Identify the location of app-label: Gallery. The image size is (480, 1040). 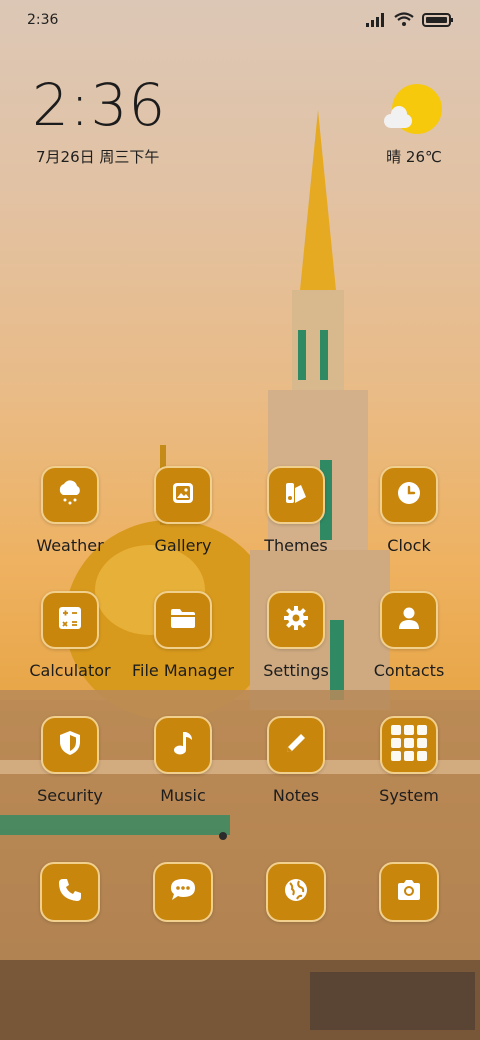
(183, 545).